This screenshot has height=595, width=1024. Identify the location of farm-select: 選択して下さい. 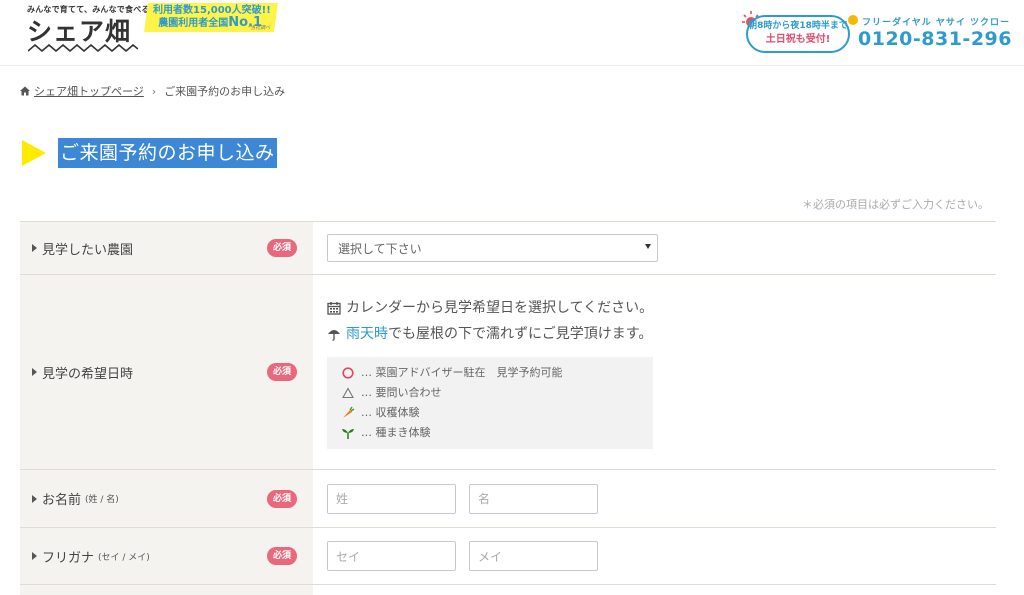
(492, 248).